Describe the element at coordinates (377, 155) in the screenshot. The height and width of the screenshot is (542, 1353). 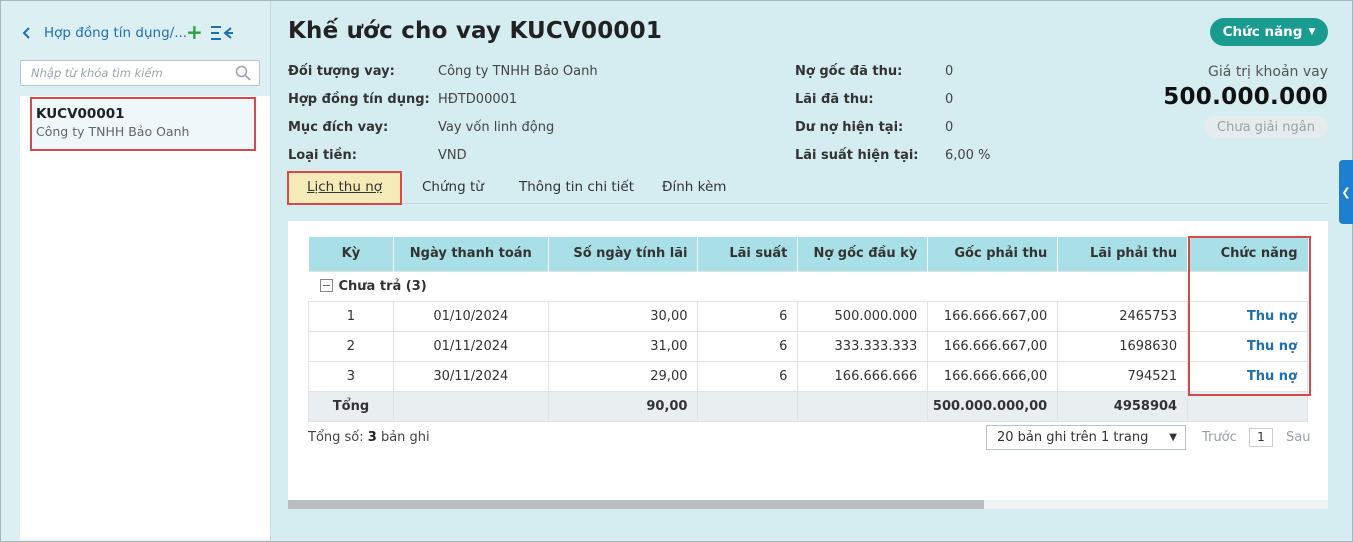
I see `info-currency: Loại tiền: VND` at that location.